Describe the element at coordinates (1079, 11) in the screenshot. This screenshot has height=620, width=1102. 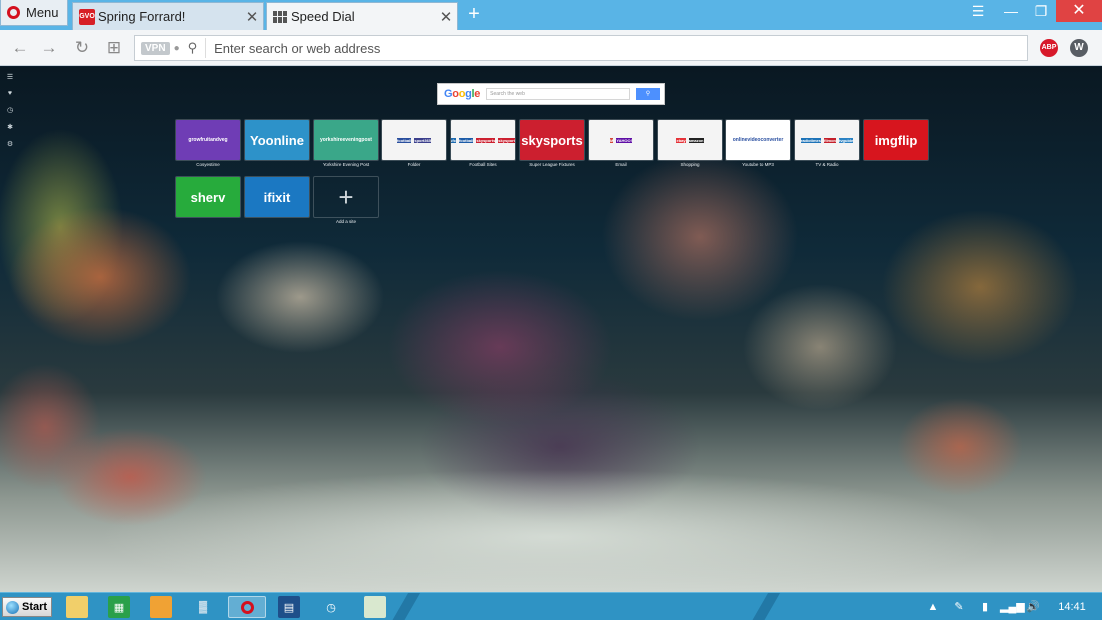
I see `window-close-icon: ✕` at that location.